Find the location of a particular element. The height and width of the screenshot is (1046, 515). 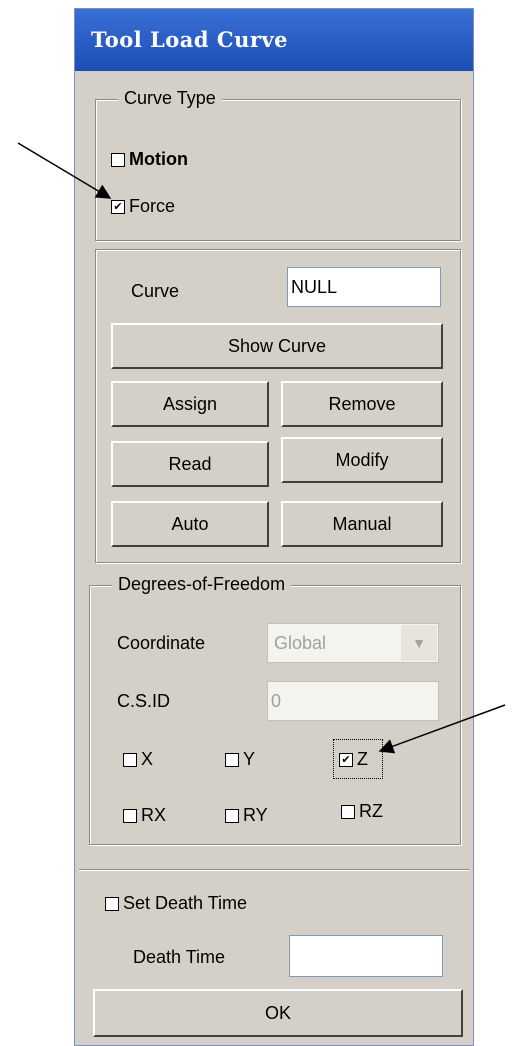

annotation-arrow-force is located at coordinates (64, 170).